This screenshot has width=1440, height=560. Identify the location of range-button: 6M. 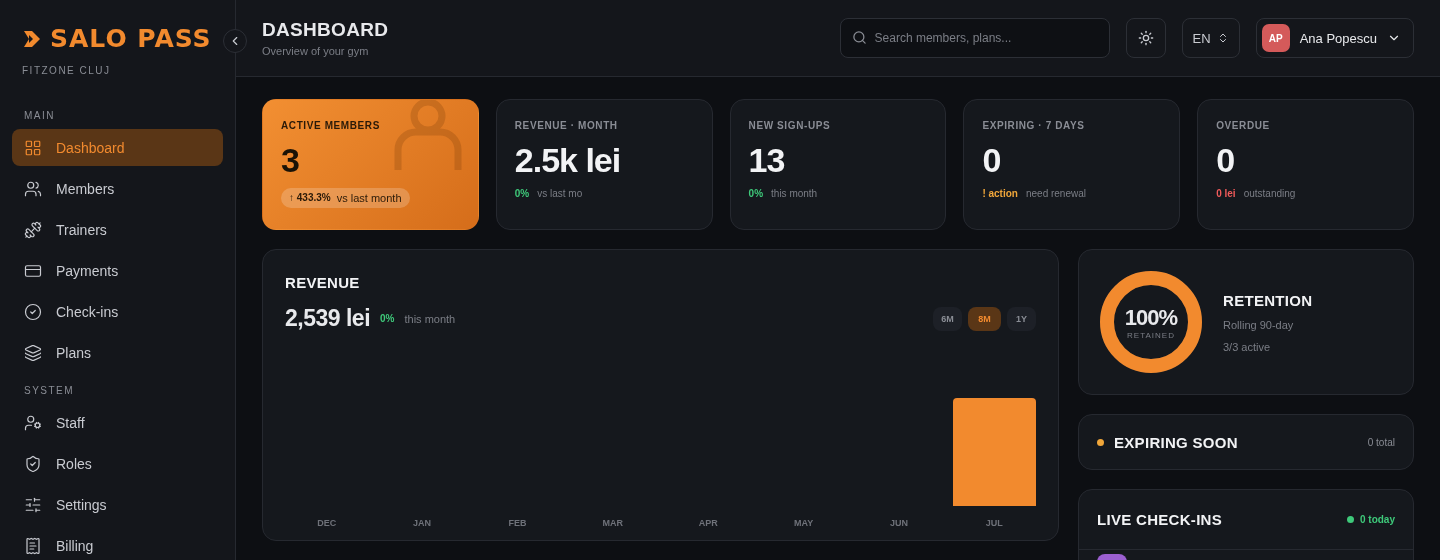
(947, 318).